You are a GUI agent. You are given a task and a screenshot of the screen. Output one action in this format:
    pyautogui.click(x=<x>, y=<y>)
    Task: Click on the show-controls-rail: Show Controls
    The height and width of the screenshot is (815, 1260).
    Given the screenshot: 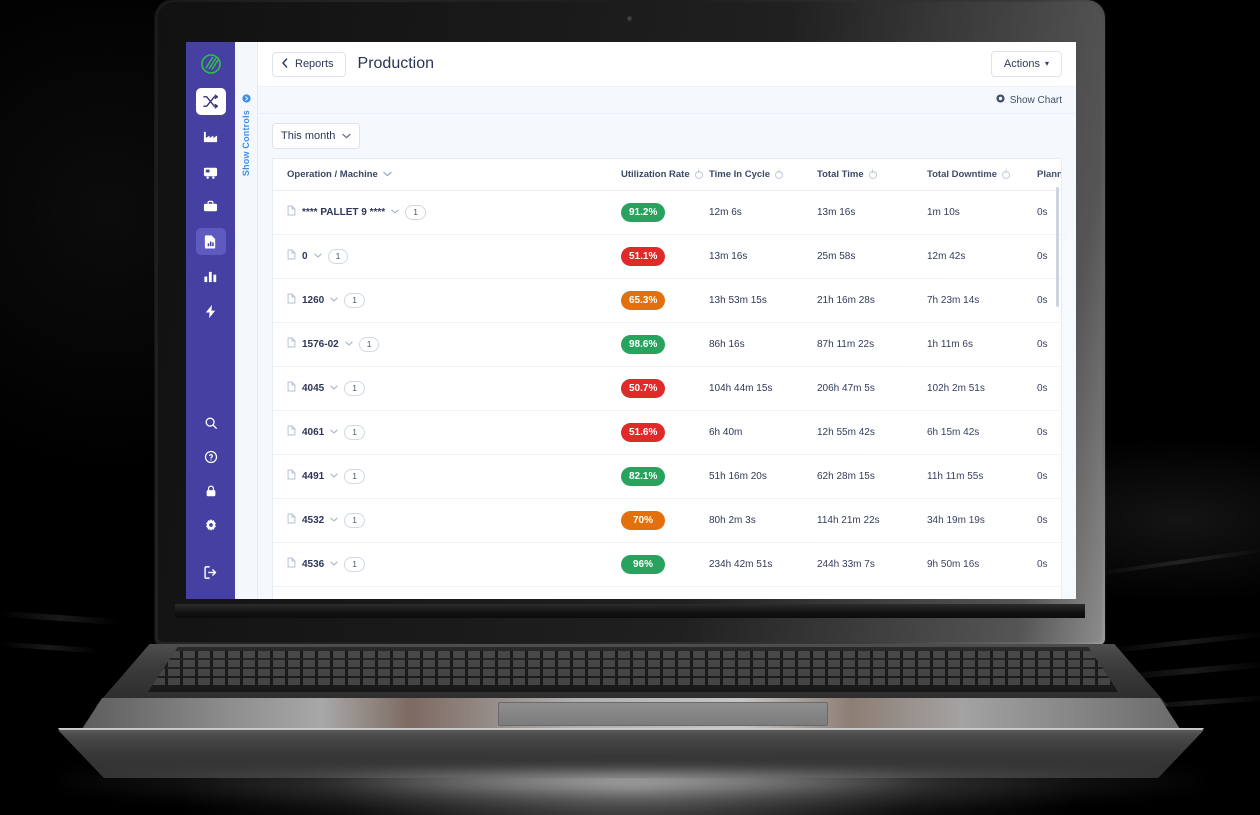 What is the action you would take?
    pyautogui.click(x=246, y=320)
    